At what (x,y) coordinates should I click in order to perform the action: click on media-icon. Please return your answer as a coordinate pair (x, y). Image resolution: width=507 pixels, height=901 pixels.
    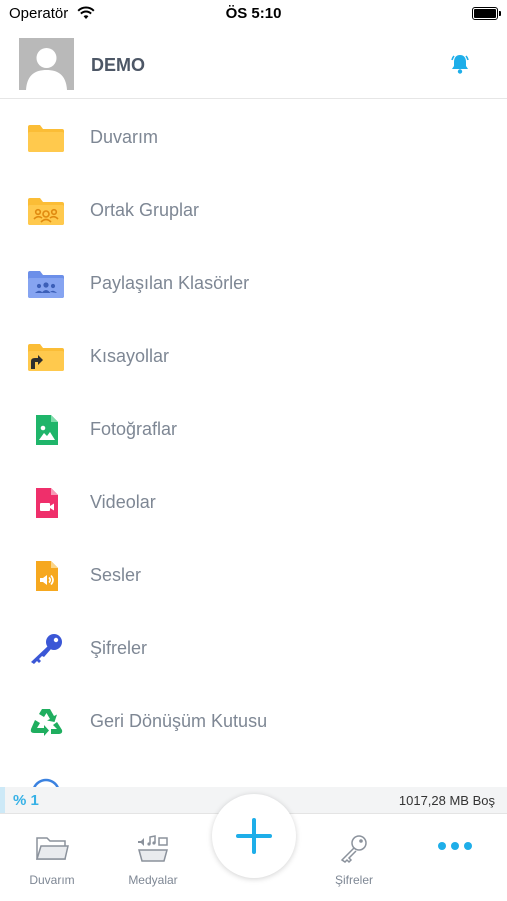
    Looking at the image, I should click on (153, 848).